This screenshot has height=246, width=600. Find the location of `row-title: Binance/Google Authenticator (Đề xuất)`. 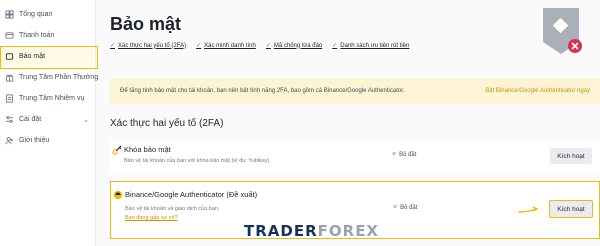

row-title: Binance/Google Authenticator (Đề xuất) is located at coordinates (191, 194).